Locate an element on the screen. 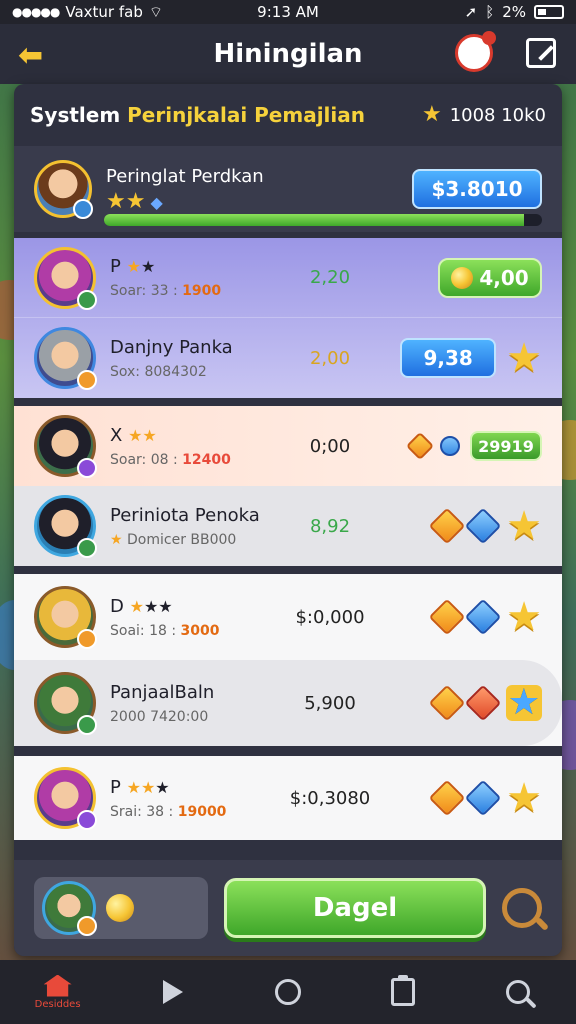  player-name: Periniota Penoka is located at coordinates (185, 515).